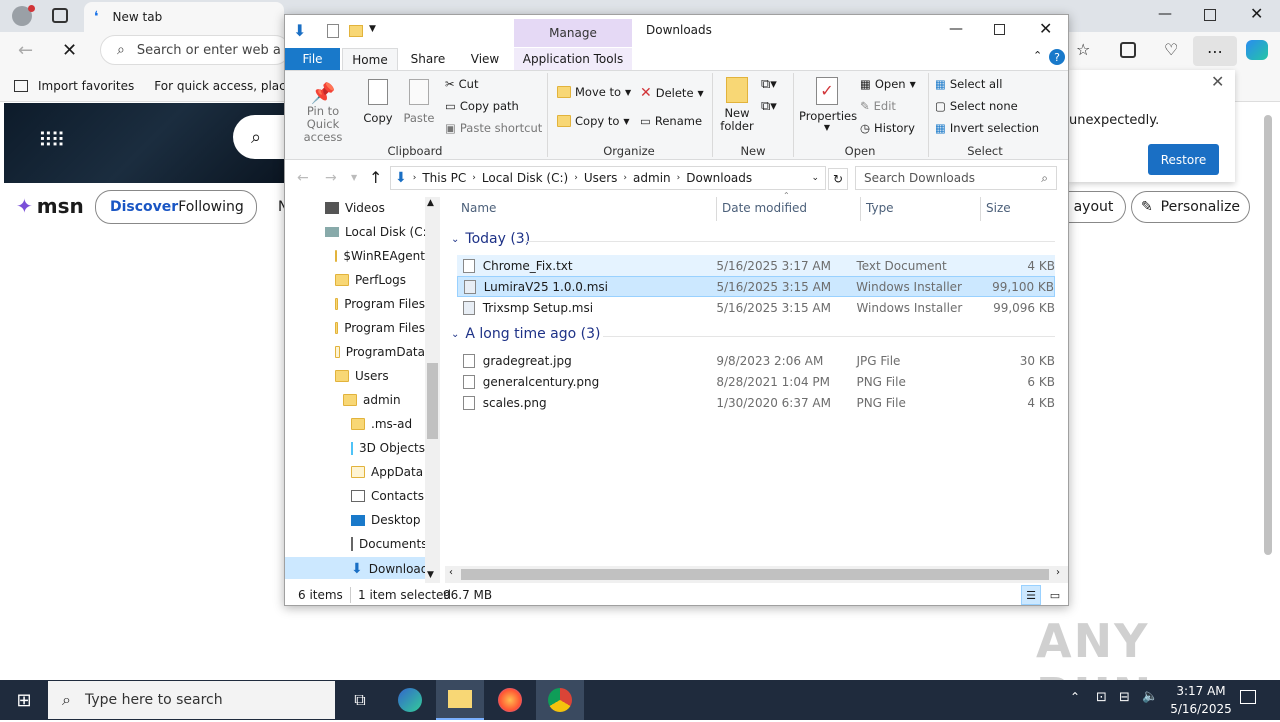 This screenshot has width=1280, height=722. What do you see at coordinates (490, 239) in the screenshot?
I see `group-header-today: ⌄ Today (3)` at bounding box center [490, 239].